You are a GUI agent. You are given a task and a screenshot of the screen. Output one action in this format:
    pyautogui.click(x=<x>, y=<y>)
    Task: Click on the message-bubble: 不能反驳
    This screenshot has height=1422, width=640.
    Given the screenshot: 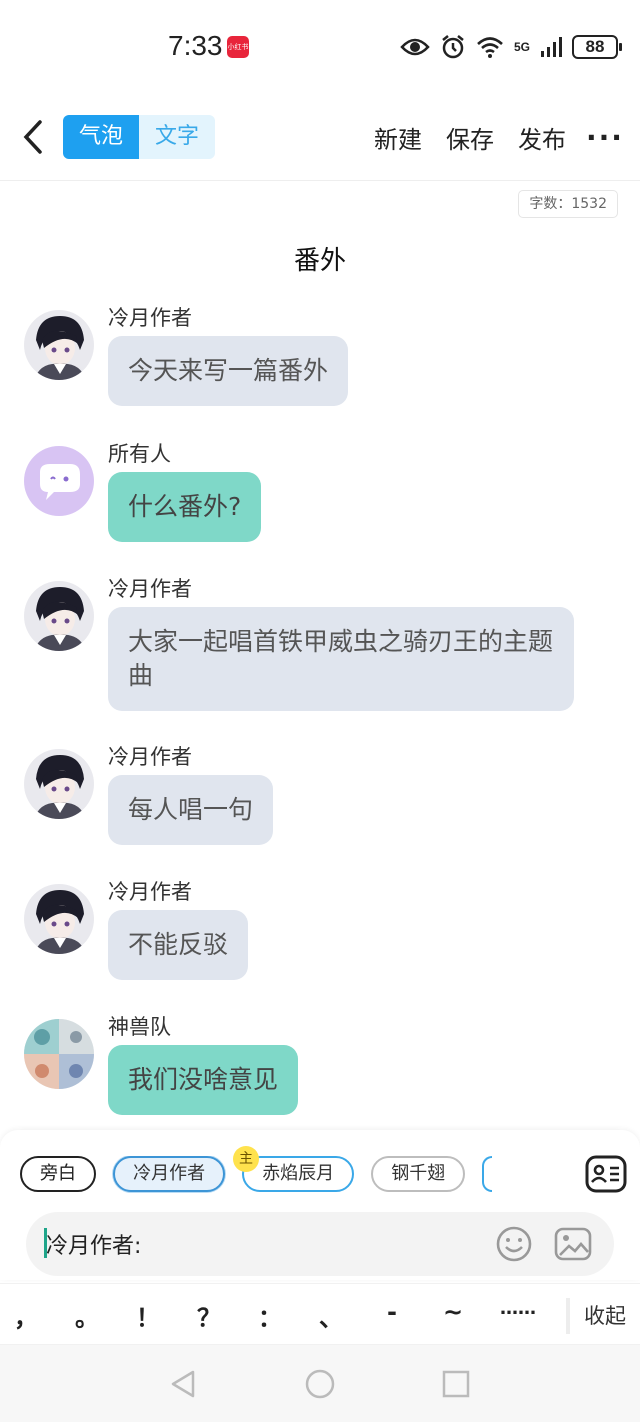 What is the action you would take?
    pyautogui.click(x=178, y=945)
    